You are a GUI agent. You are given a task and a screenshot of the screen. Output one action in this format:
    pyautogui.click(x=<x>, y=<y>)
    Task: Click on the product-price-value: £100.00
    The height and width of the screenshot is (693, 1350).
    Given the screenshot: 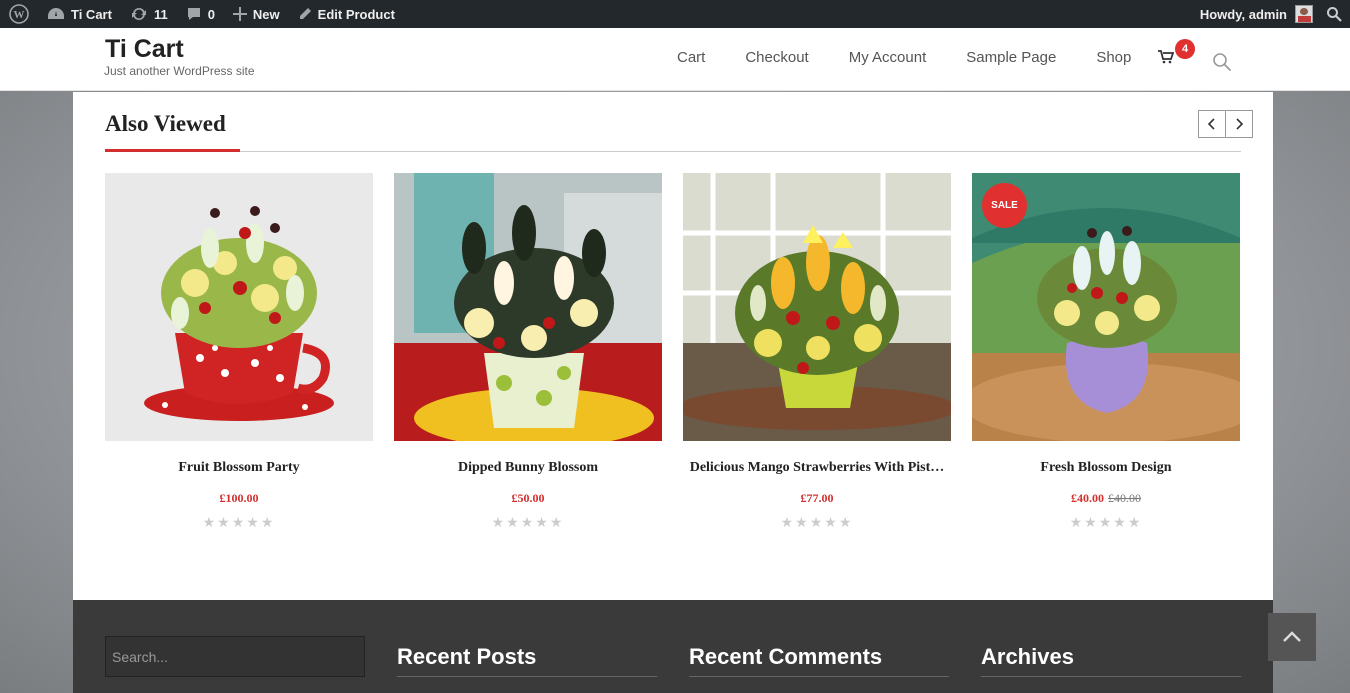 What is the action you would take?
    pyautogui.click(x=239, y=498)
    